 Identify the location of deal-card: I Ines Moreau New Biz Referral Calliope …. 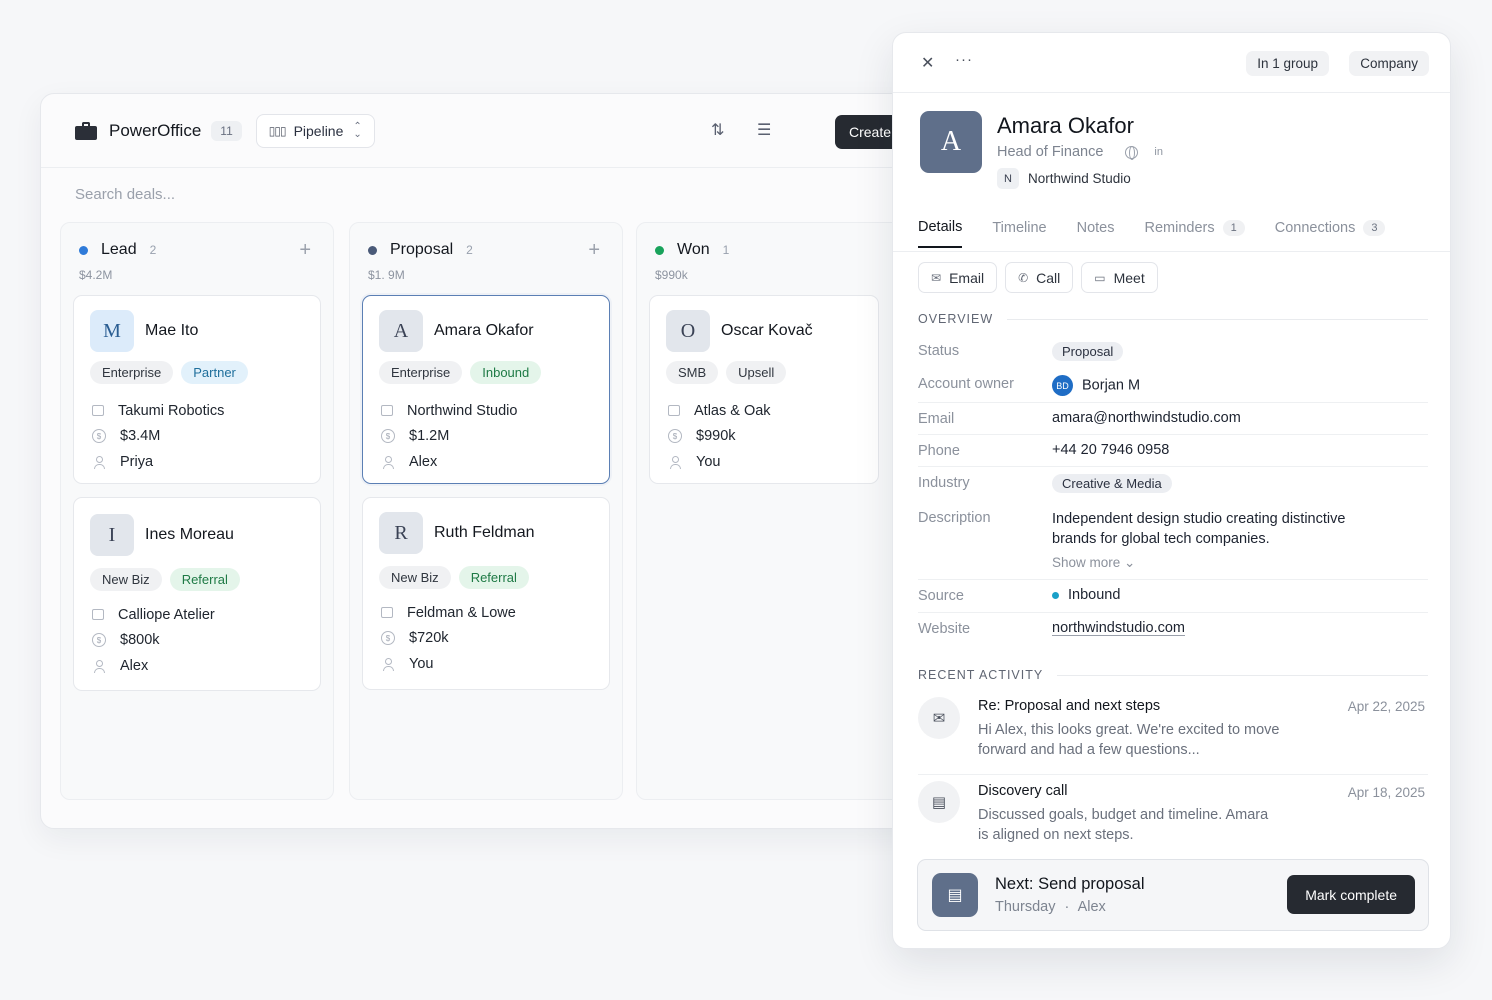
(197, 594).